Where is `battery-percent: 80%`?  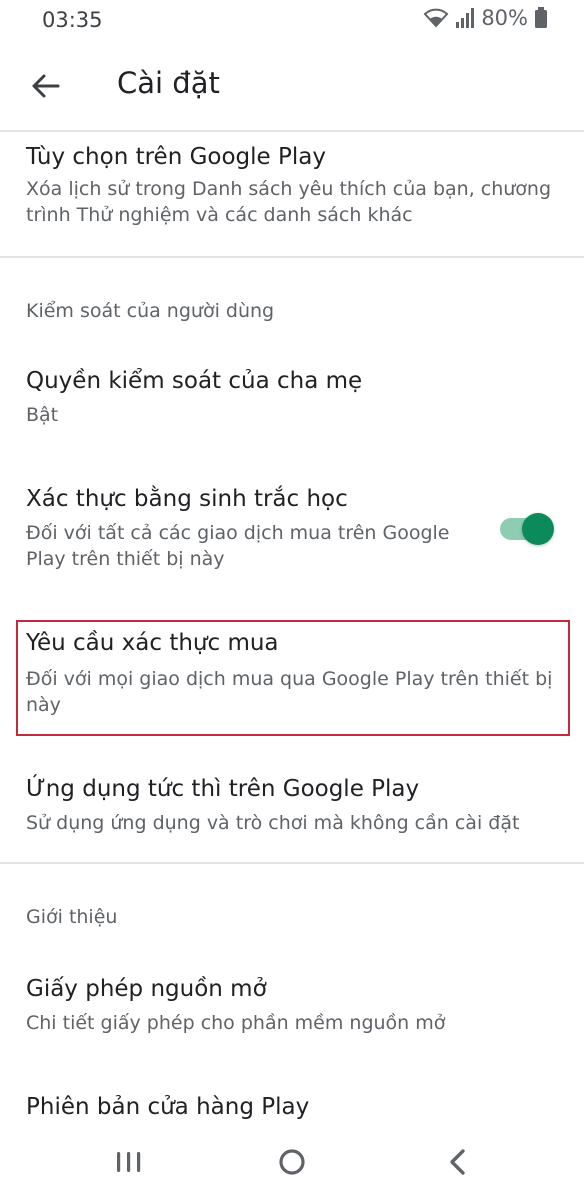 battery-percent: 80% is located at coordinates (504, 18).